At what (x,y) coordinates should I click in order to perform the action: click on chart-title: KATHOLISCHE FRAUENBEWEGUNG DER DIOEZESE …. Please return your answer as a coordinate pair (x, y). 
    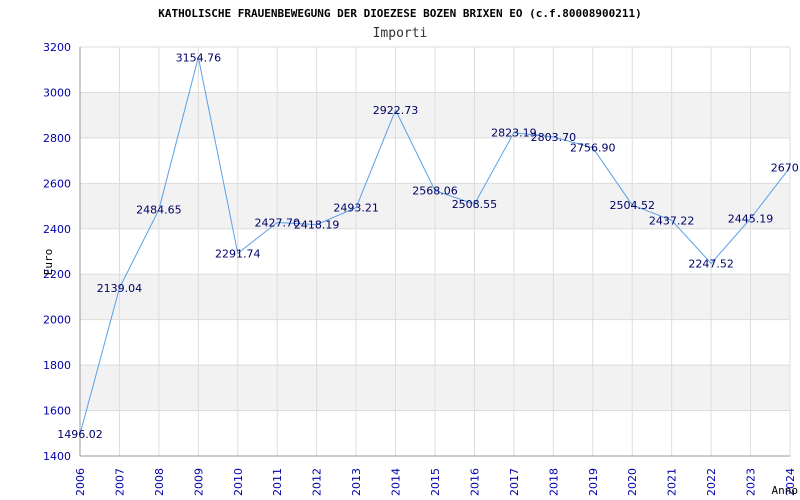
    Looking at the image, I should click on (399, 13).